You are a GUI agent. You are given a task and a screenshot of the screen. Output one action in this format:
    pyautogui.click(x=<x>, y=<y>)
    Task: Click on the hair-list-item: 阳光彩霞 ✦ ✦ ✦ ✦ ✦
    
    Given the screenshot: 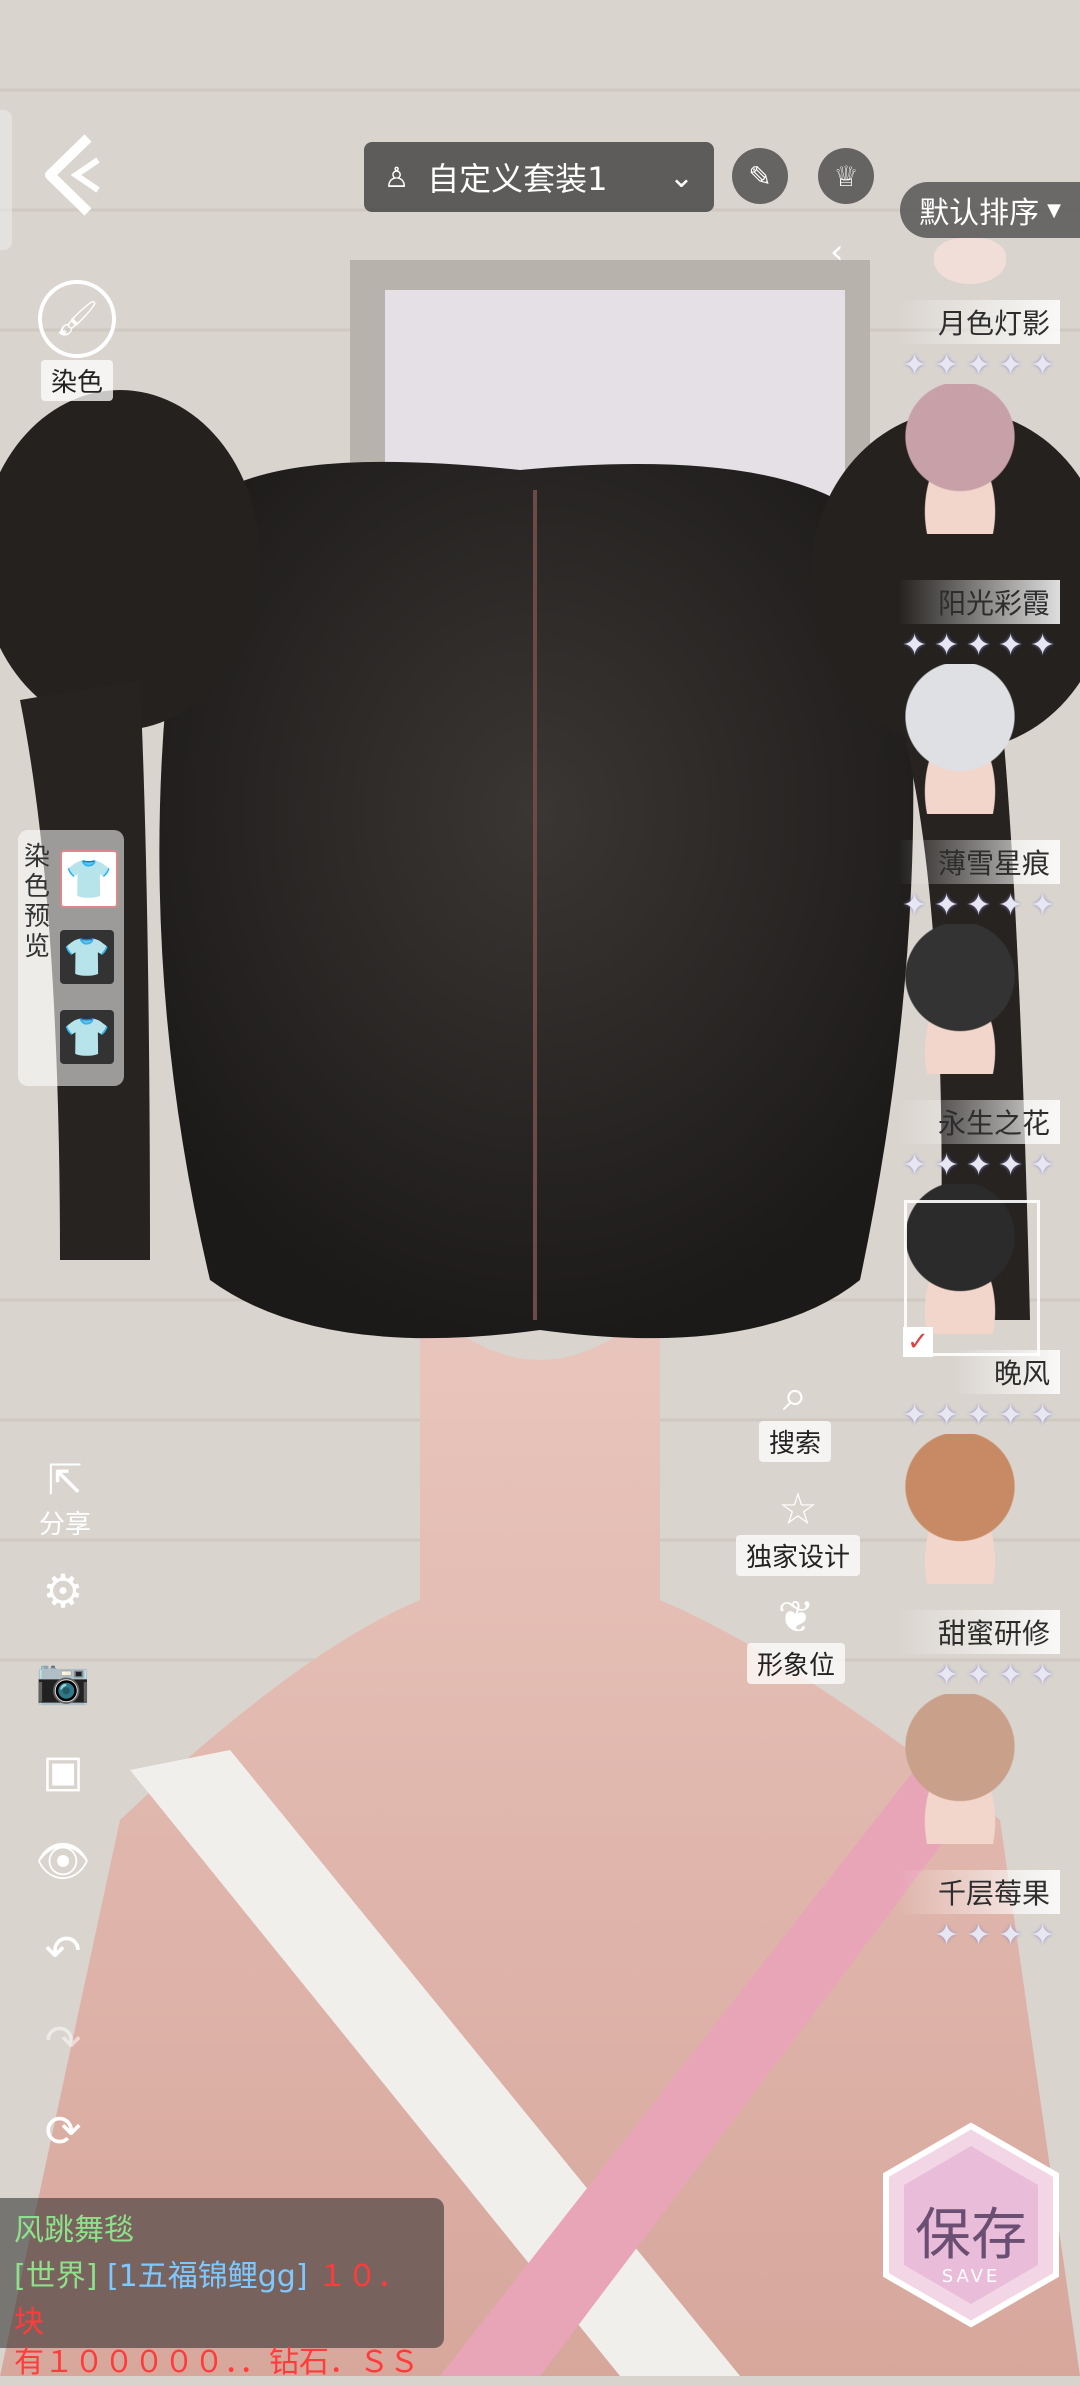 What is the action you would take?
    pyautogui.click(x=960, y=697)
    